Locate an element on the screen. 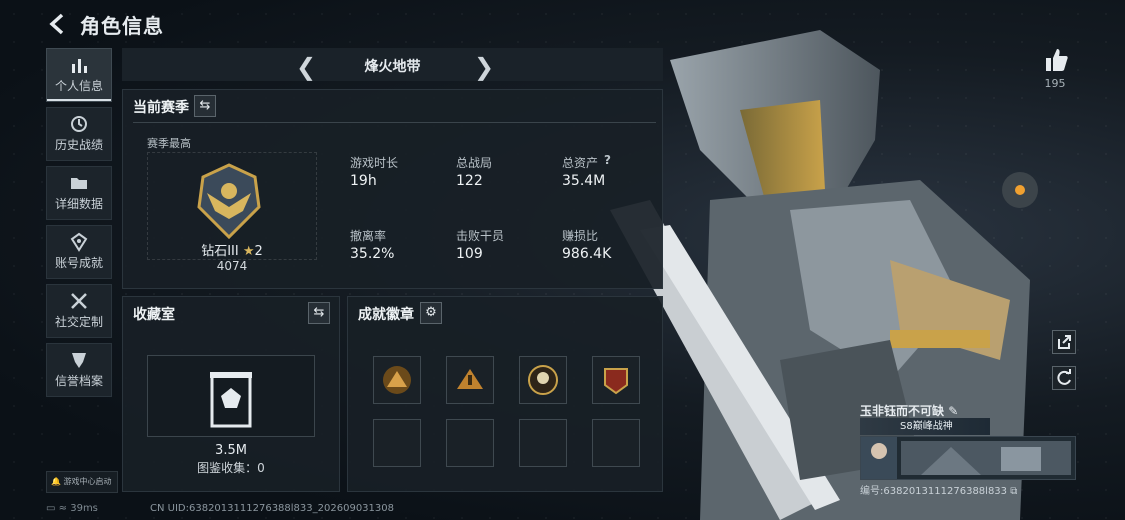 The image size is (1125, 520). sidebar-item-label: 账号成就 is located at coordinates (78, 263).